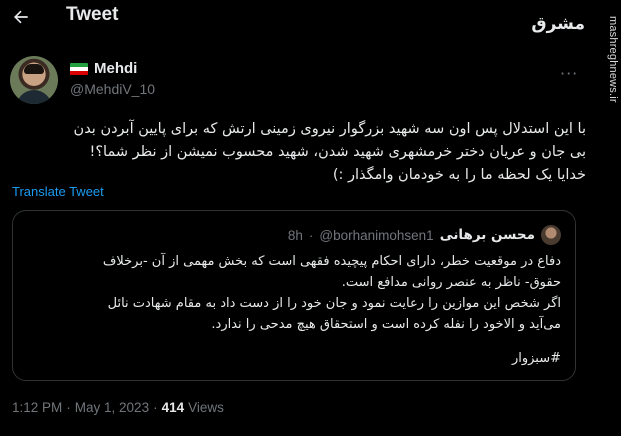 This screenshot has width=621, height=436. What do you see at coordinates (173, 407) in the screenshot?
I see `views-count: 414` at bounding box center [173, 407].